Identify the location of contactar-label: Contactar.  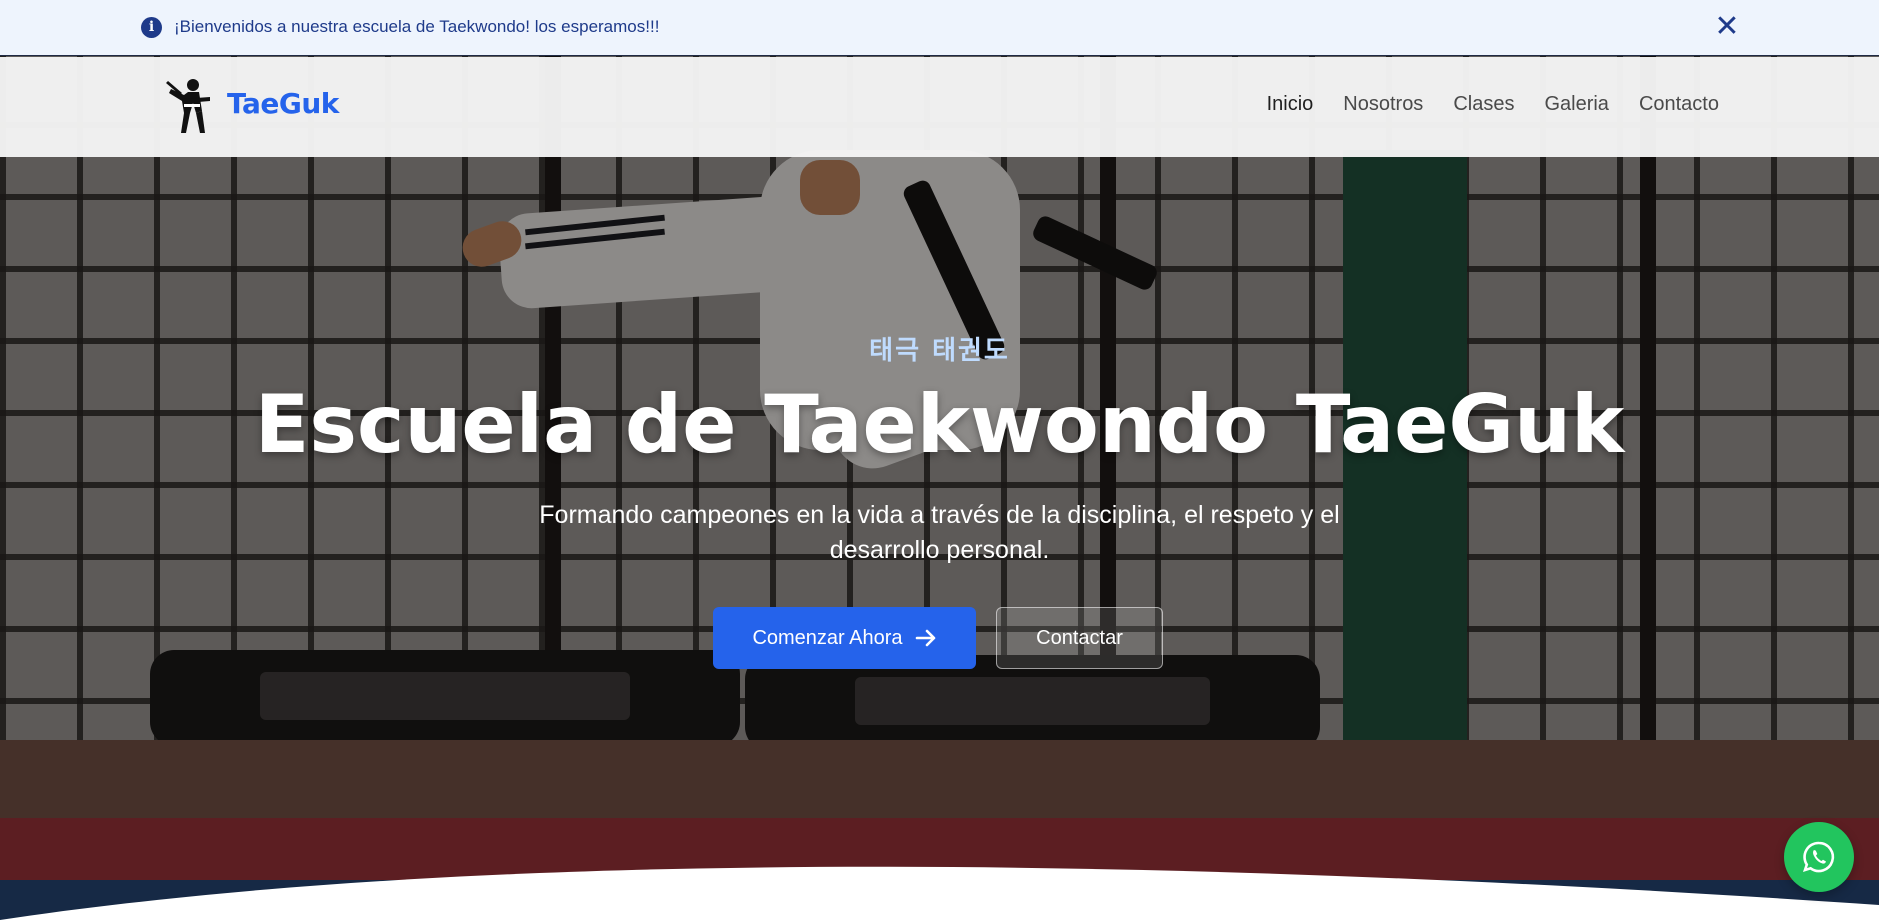
(1079, 637).